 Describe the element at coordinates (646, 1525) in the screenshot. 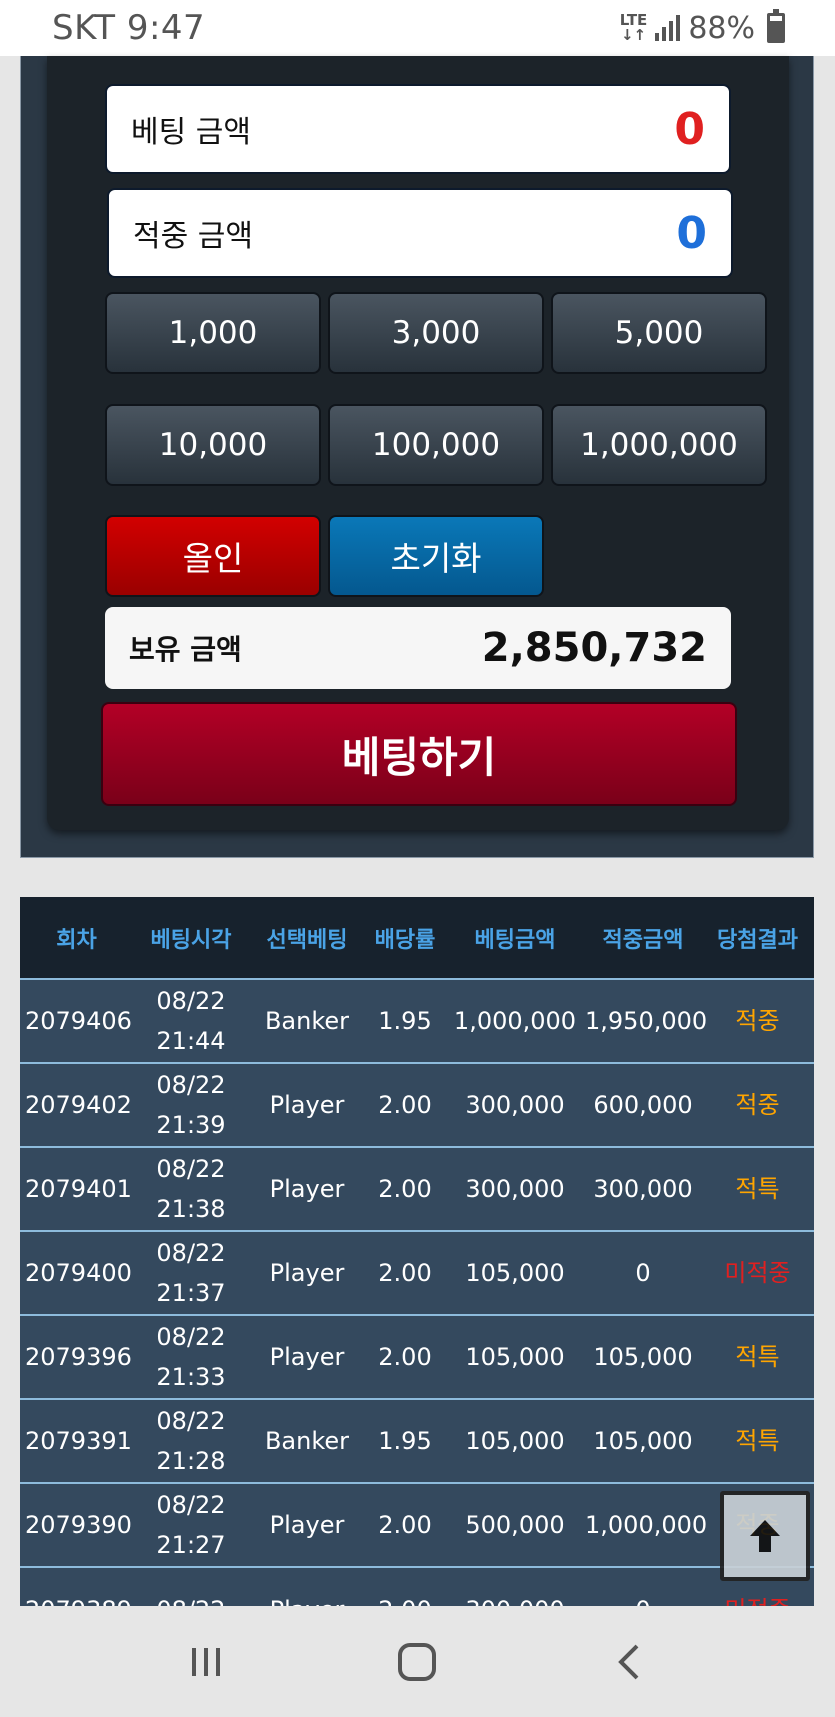

I see `cell-win-amount: 1,000,000` at that location.